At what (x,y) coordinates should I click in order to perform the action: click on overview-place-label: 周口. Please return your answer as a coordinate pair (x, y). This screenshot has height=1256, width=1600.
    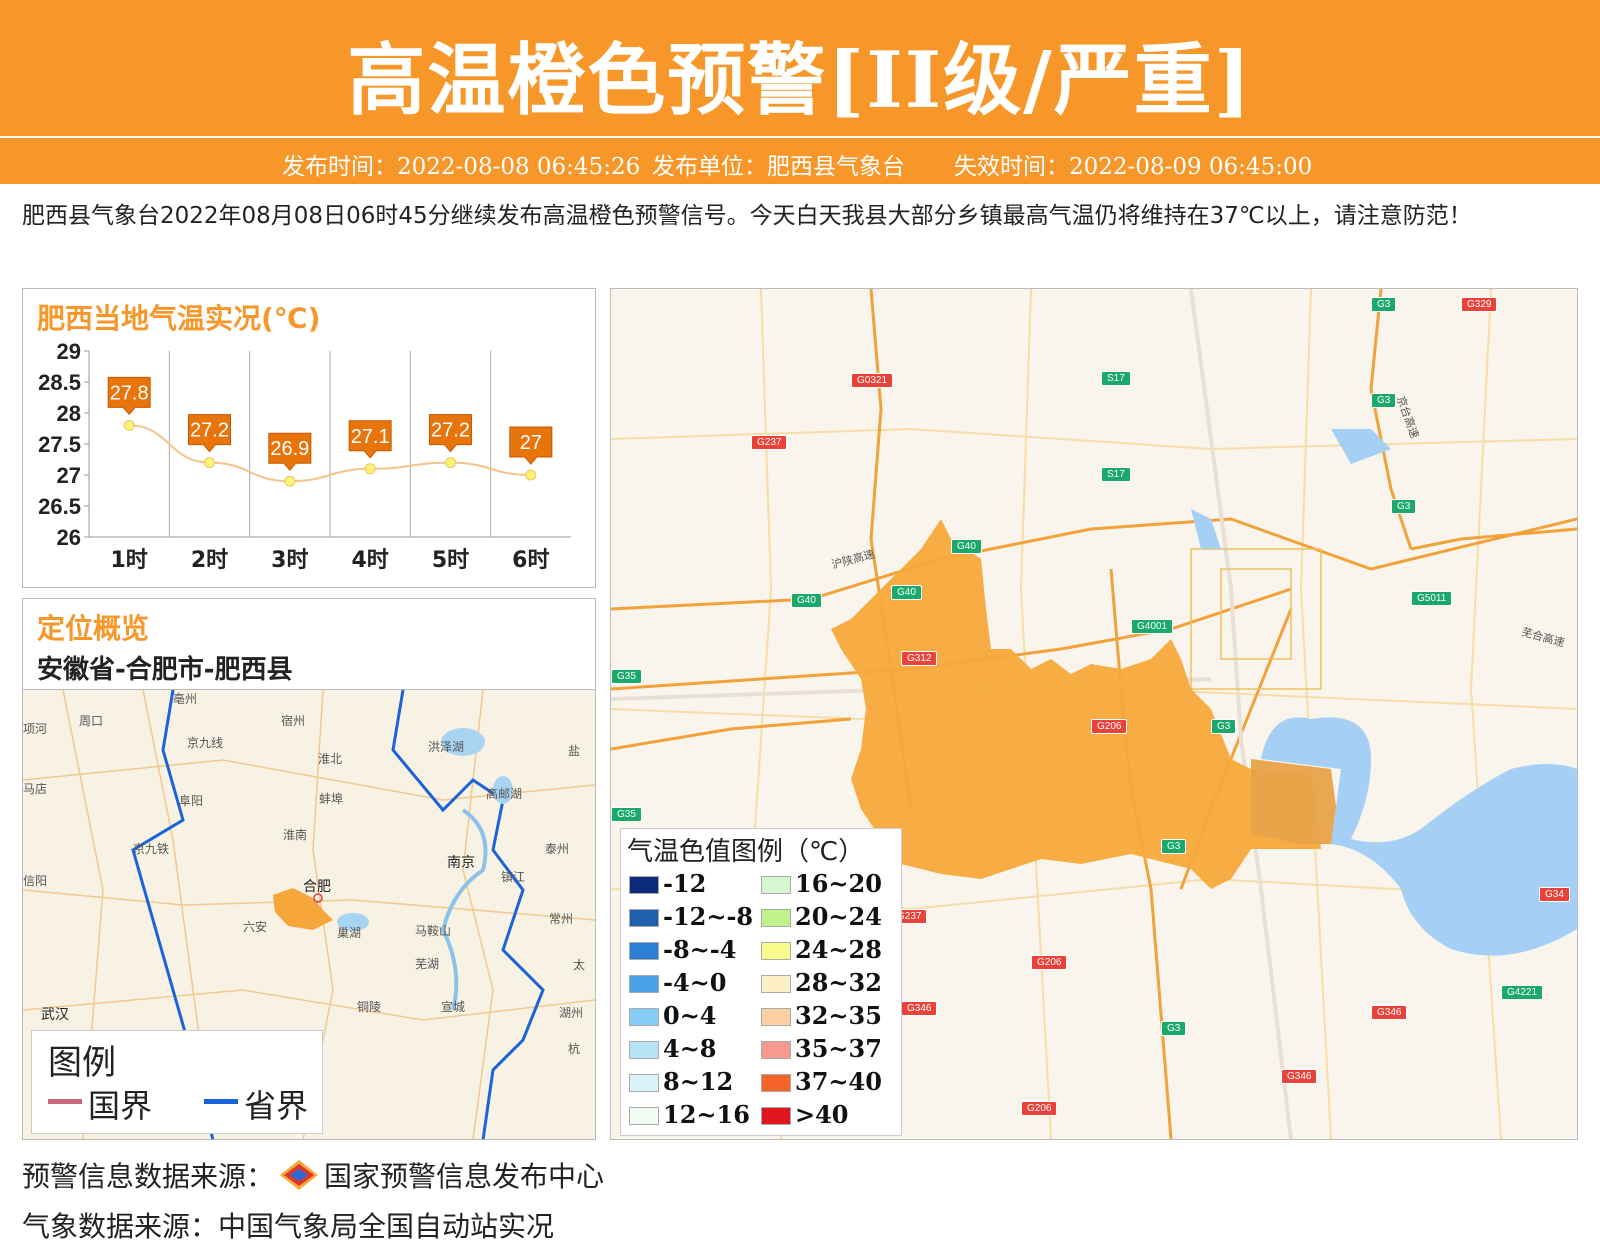
    Looking at the image, I should click on (91, 721).